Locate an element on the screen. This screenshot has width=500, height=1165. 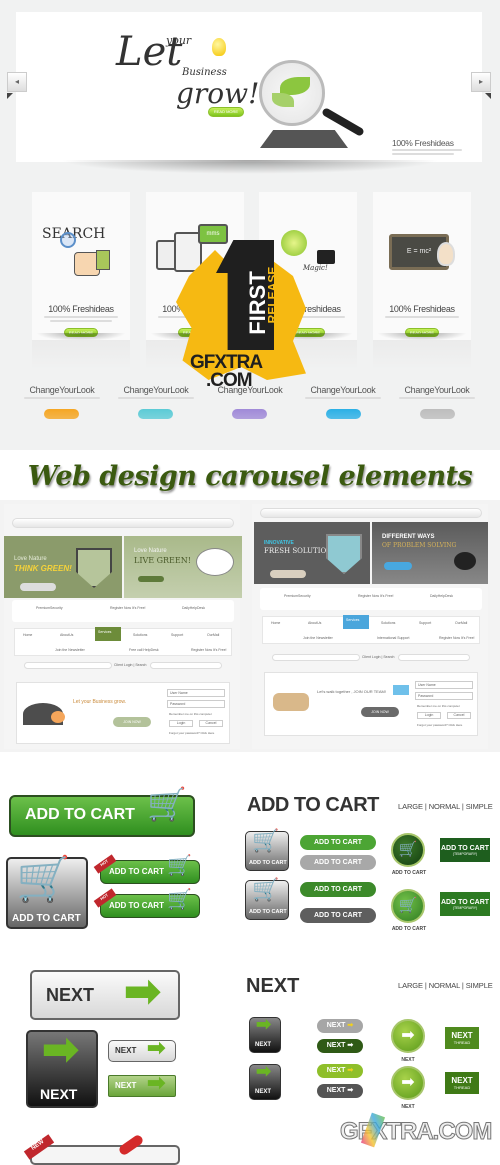
add-to-cart-box-button: 🛒 ADD TO CART is located at coordinates (47, 892).